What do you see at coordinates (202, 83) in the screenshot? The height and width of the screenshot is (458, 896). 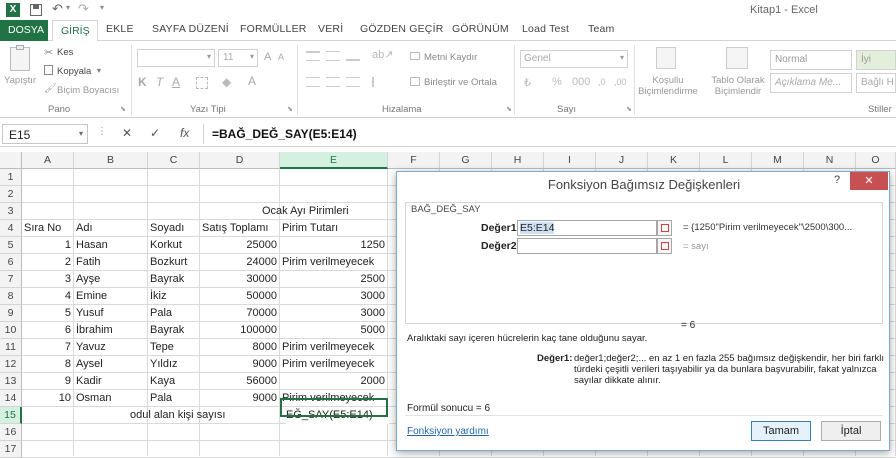 I see `borders-icon` at bounding box center [202, 83].